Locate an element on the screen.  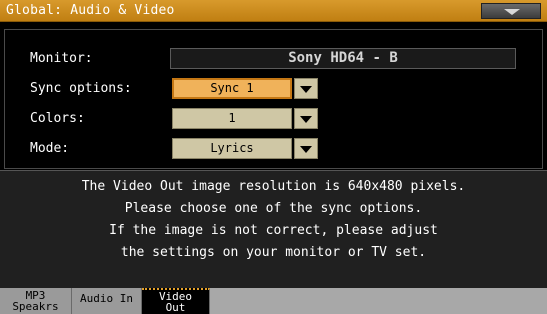
info-line: the settings on your monitor or TV set. is located at coordinates (273, 252).